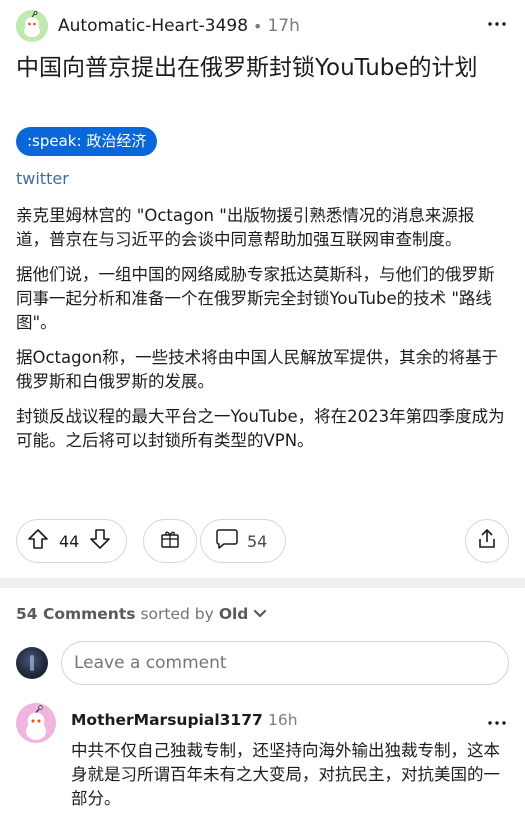 The height and width of the screenshot is (817, 525). Describe the element at coordinates (177, 614) in the screenshot. I see `sorted-by-label: sorted by` at that location.